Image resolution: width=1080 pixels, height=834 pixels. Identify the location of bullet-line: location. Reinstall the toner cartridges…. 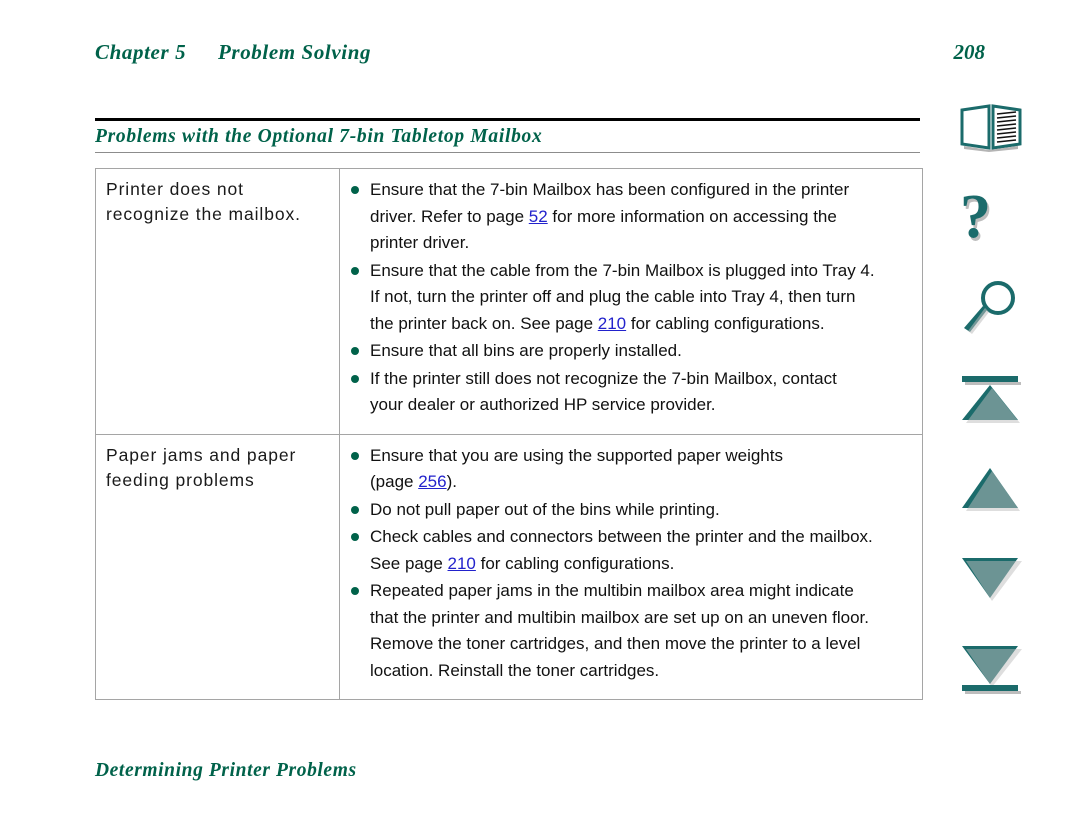
(642, 671).